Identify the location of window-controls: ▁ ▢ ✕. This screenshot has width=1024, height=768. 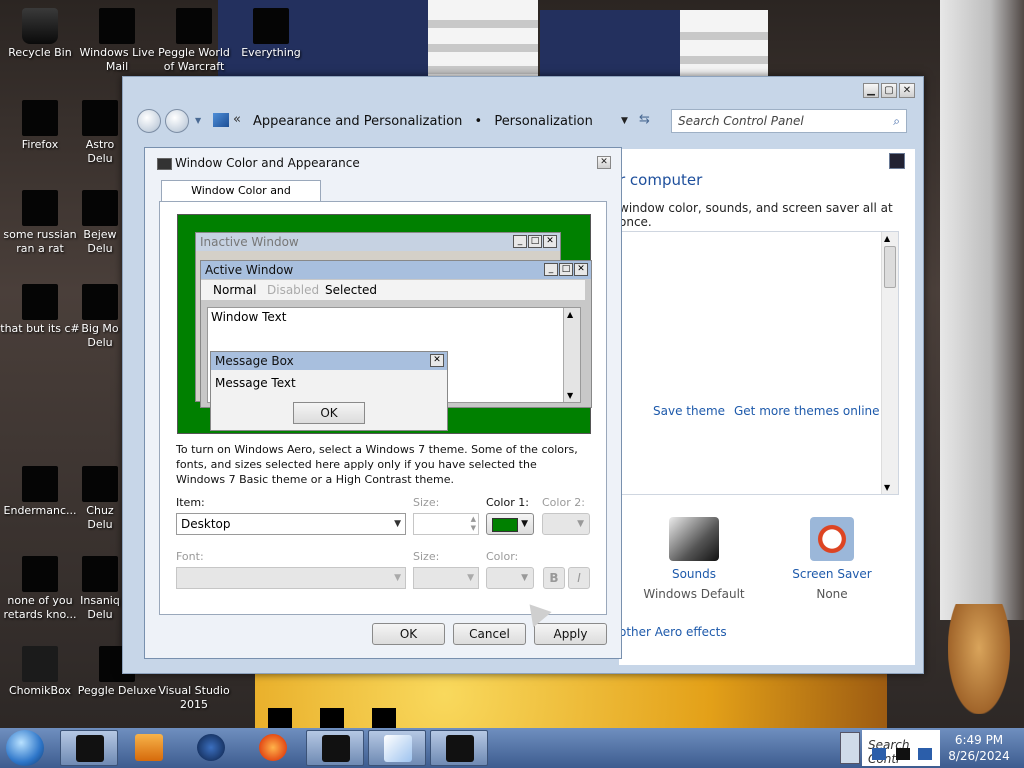
(889, 91).